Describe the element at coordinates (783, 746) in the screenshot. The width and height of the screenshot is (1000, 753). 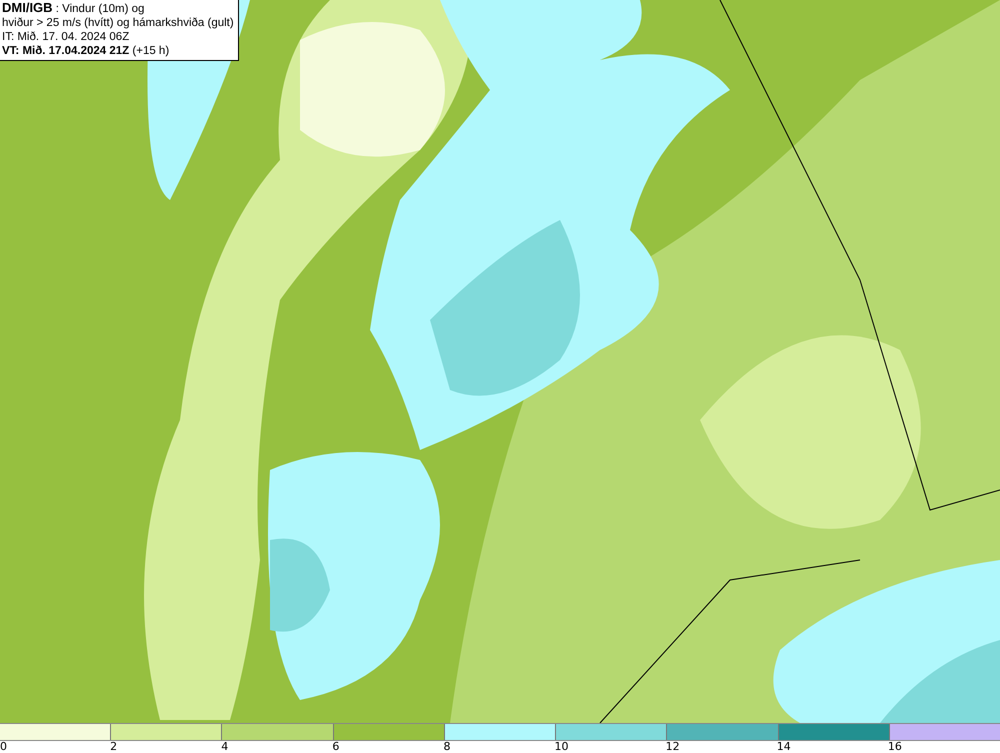
I see `legend-tick-label: 14` at that location.